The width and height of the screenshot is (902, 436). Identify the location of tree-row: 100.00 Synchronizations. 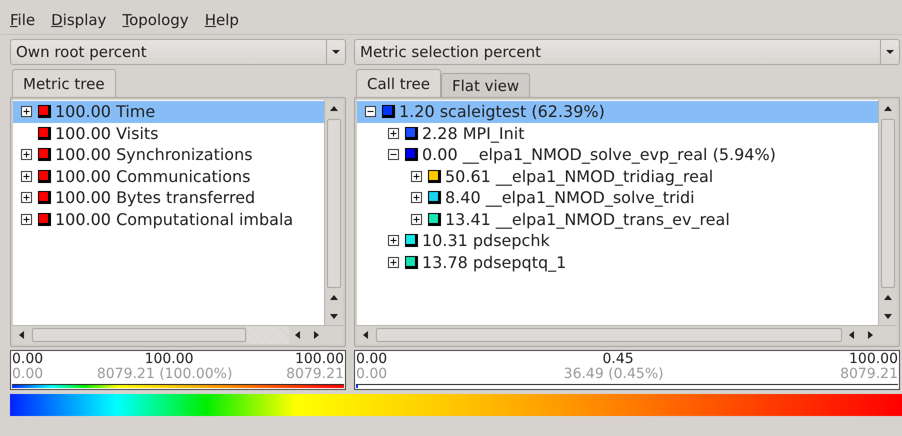
(168, 155).